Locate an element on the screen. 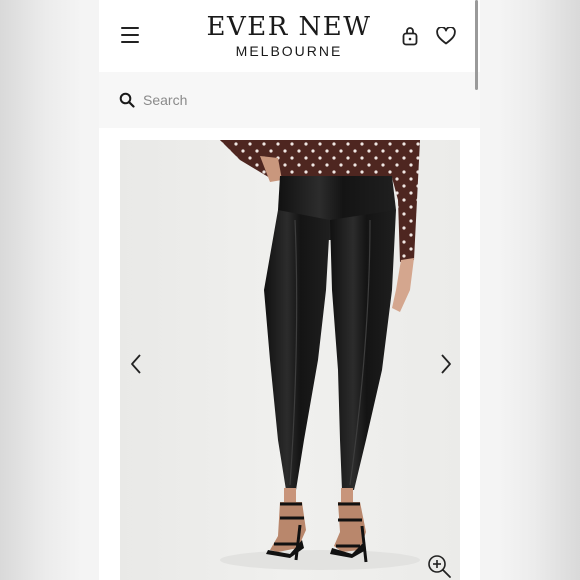  chevron-left-icon is located at coordinates (136, 364).